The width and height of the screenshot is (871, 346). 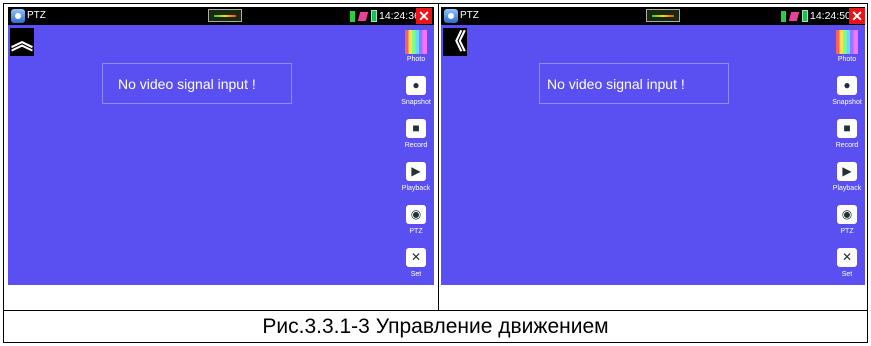 I want to click on figure-caption: Рис.3.3.1-3 Управление движением, so click(x=435, y=326).